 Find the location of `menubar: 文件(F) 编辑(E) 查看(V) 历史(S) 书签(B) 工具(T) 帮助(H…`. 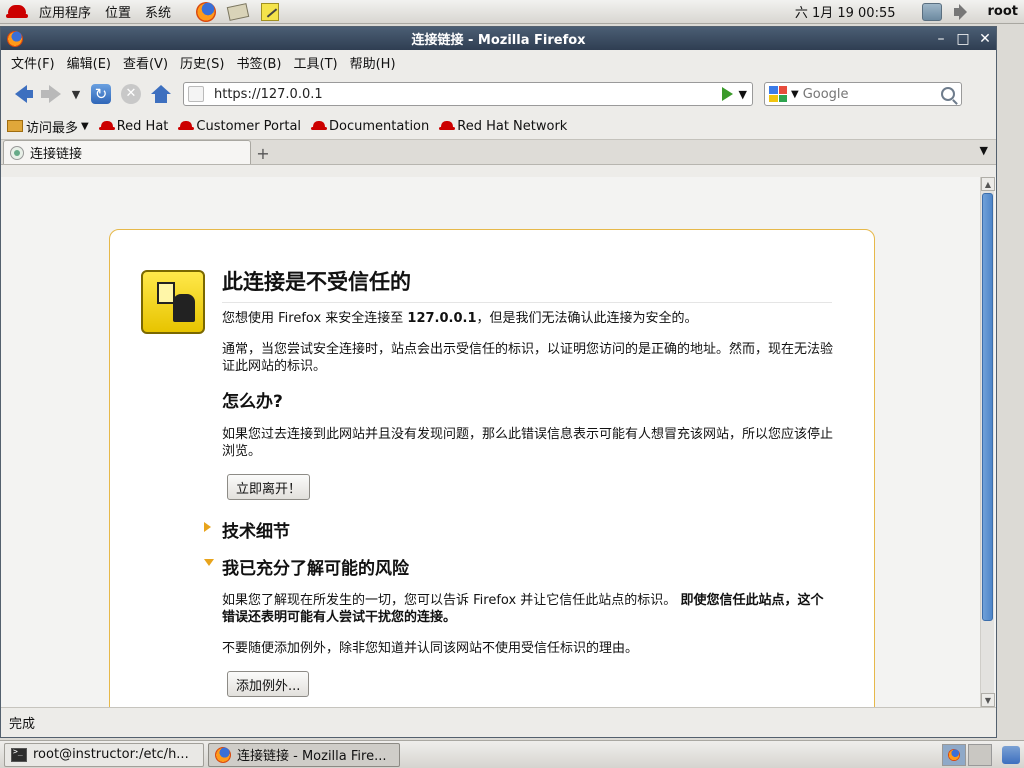

menubar: 文件(F) 编辑(E) 查看(V) 历史(S) 书签(B) 工具(T) 帮助(H… is located at coordinates (498, 62).